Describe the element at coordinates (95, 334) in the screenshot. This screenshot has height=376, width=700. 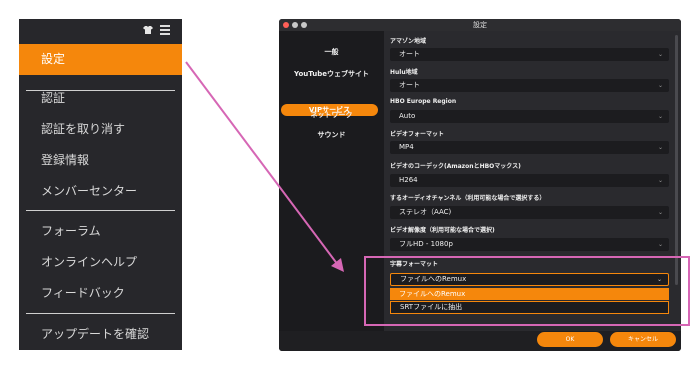
I see `menu-item-check-update: アップデートを確認` at that location.